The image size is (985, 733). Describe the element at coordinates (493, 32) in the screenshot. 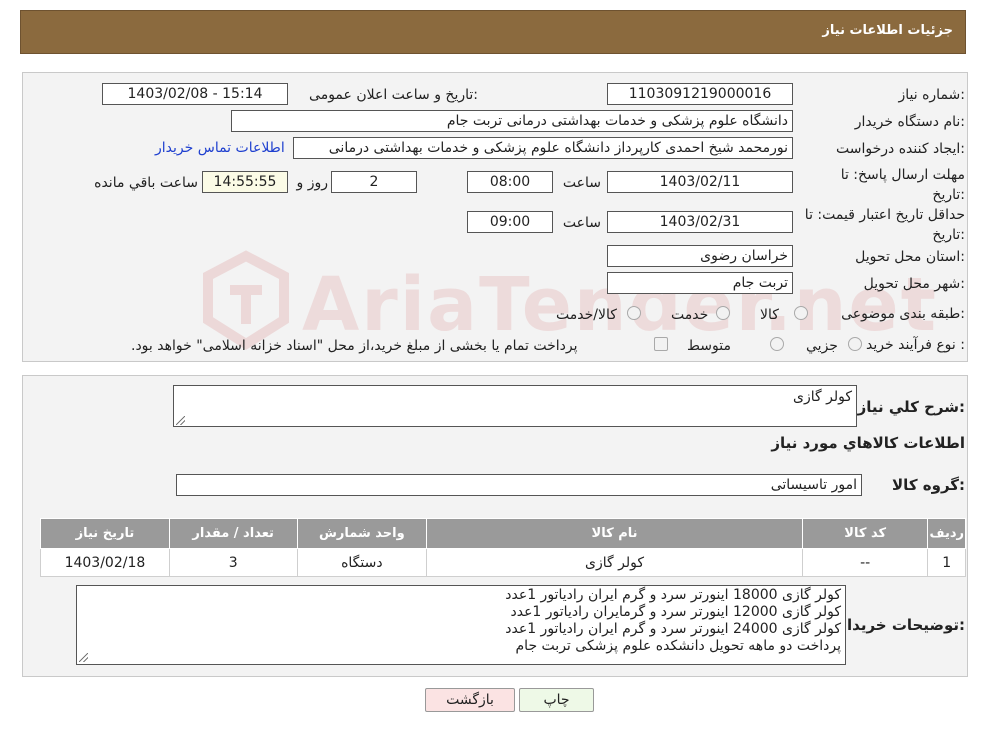

I see `page-header: جزئیات اطلاعات نیاز` at that location.